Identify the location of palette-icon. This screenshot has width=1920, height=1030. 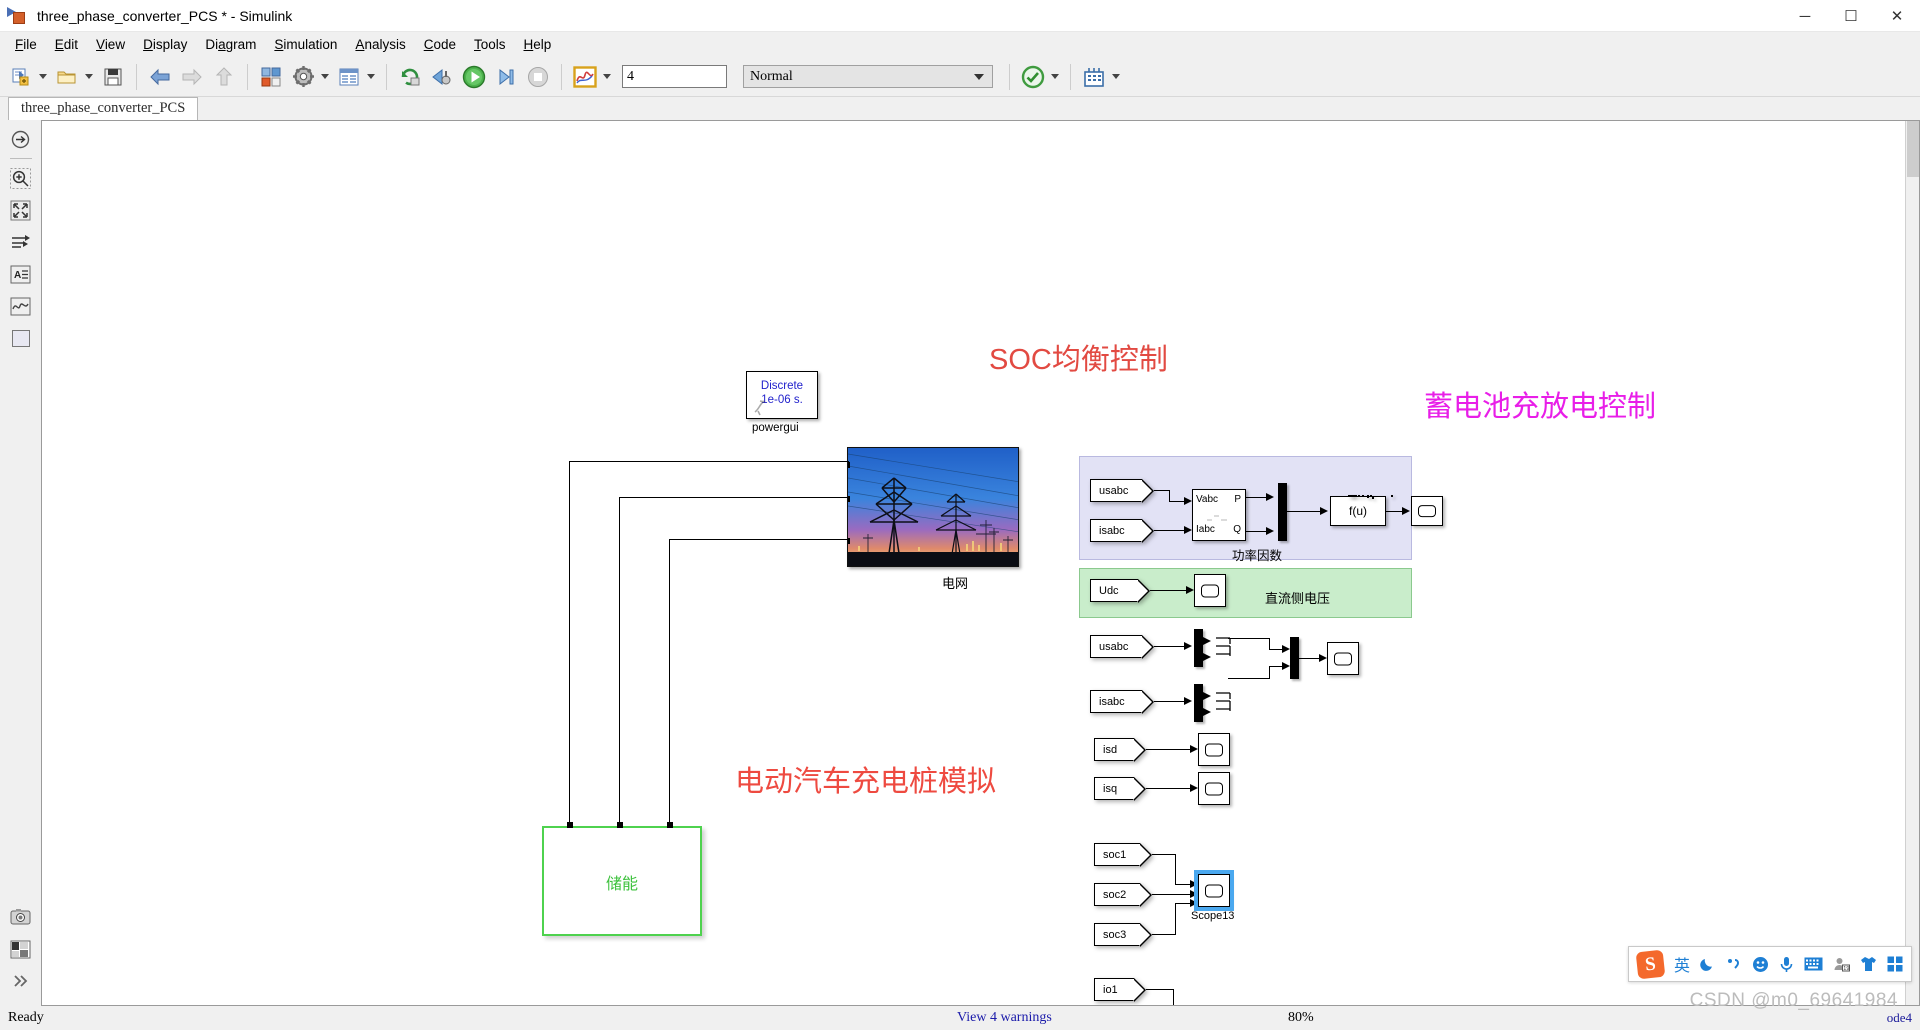
(21, 949).